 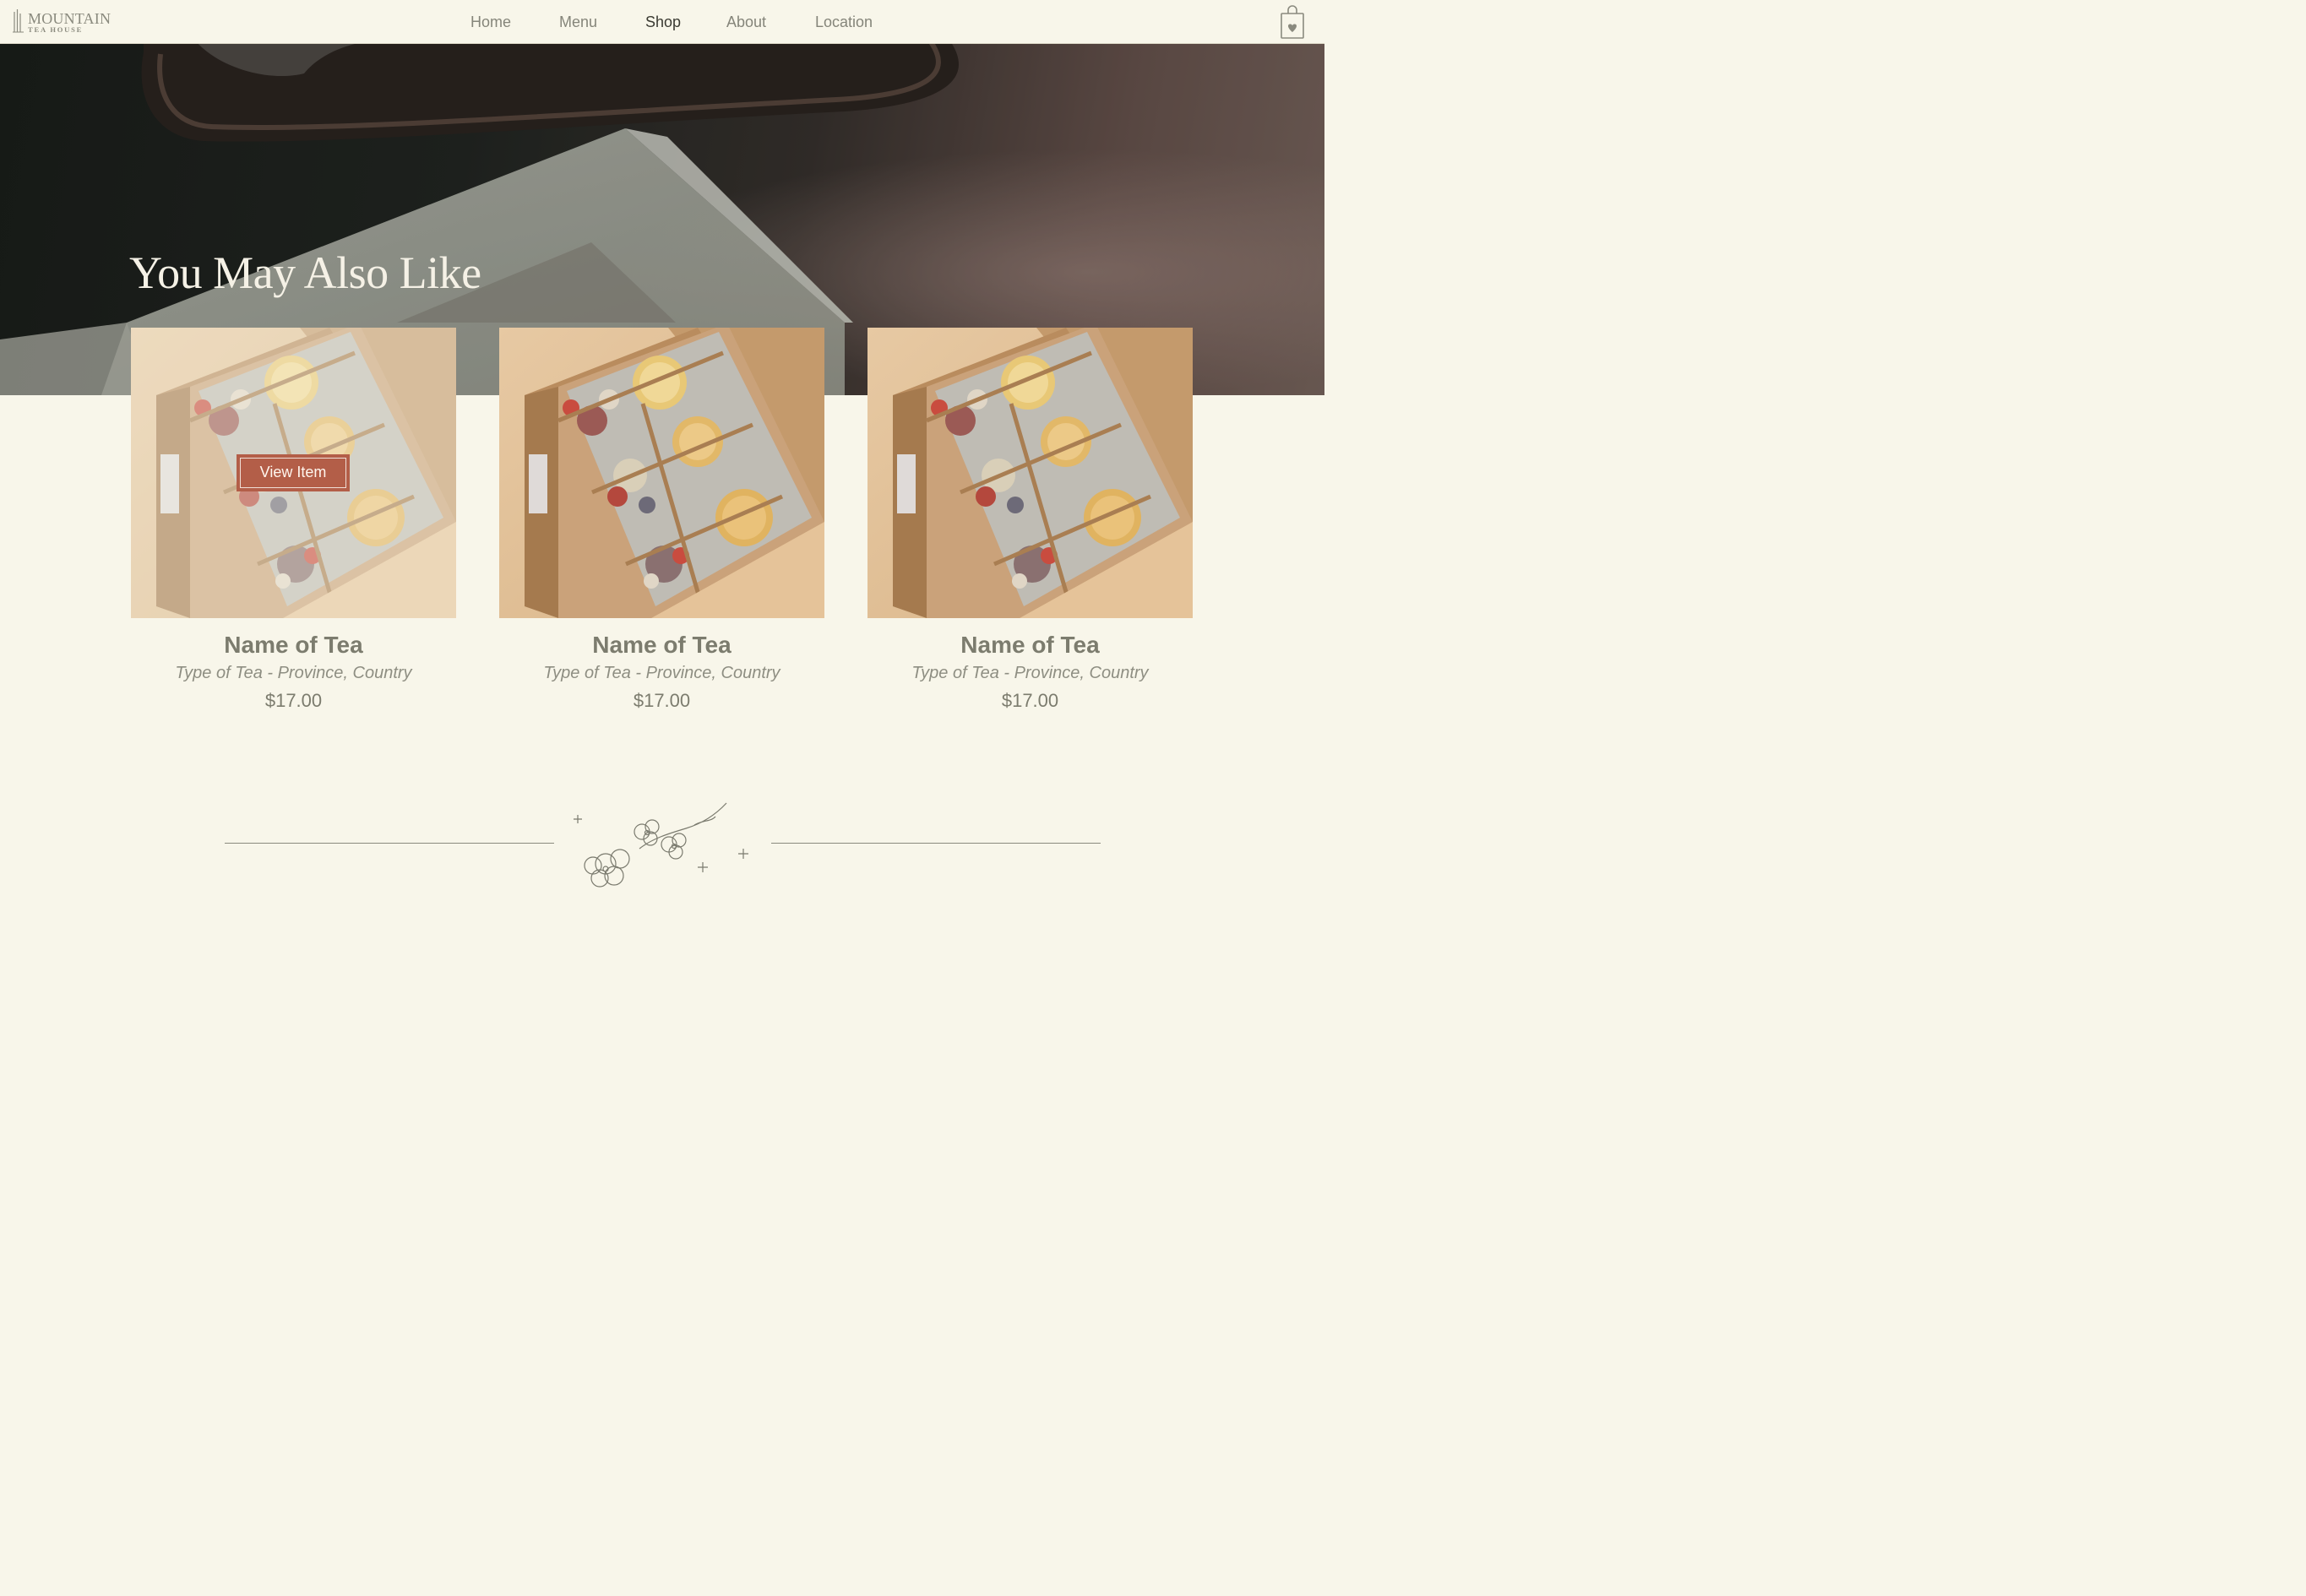 I want to click on main-nav: Home Menu Shop About Location, so click(x=662, y=22).